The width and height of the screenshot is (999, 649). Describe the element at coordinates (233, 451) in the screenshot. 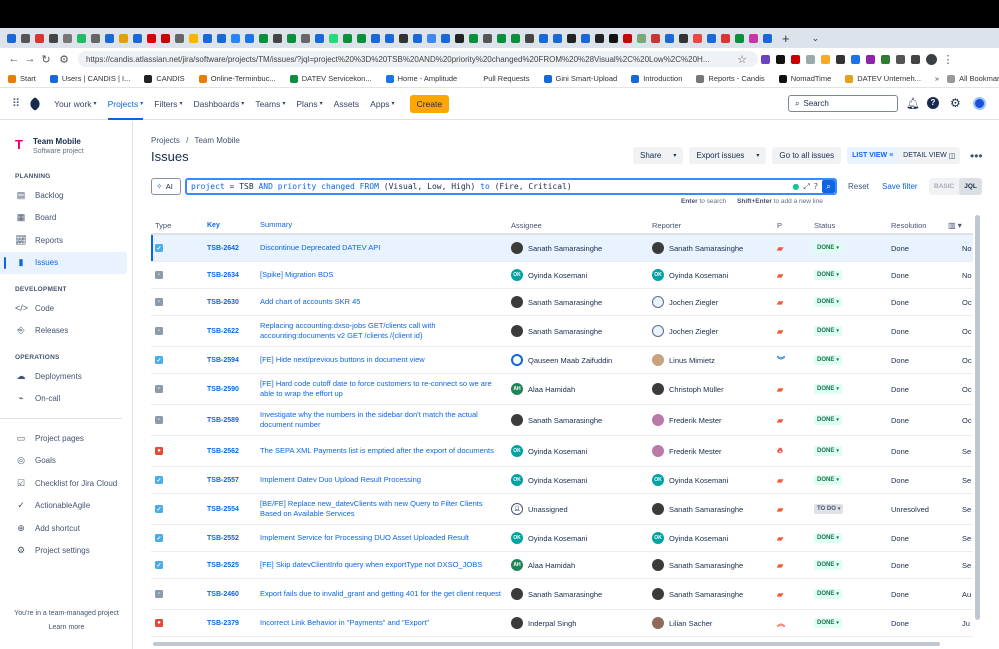

I see `issue-key-link: TSB-2562` at that location.